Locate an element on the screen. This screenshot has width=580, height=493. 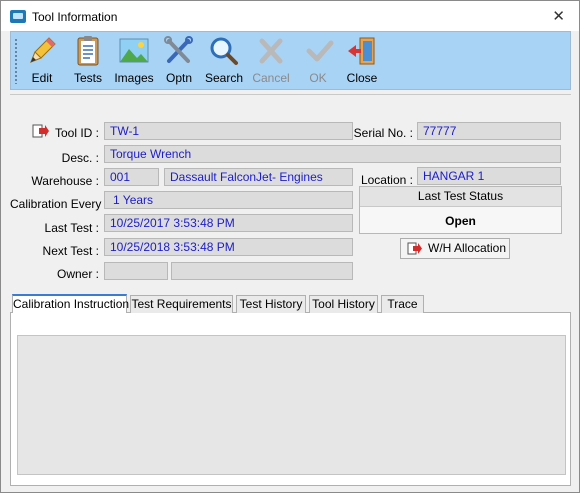
close-button: Close is located at coordinates (362, 61).